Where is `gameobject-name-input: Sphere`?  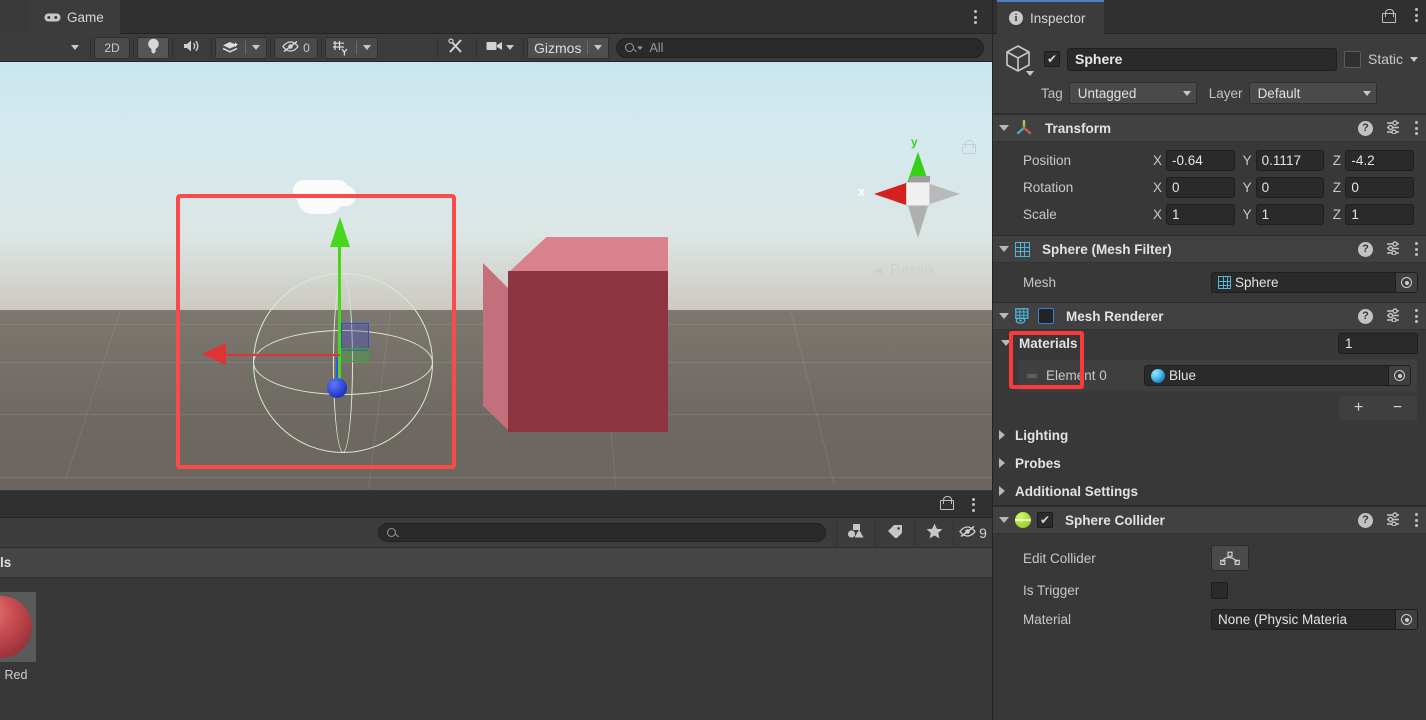 gameobject-name-input: Sphere is located at coordinates (1202, 59).